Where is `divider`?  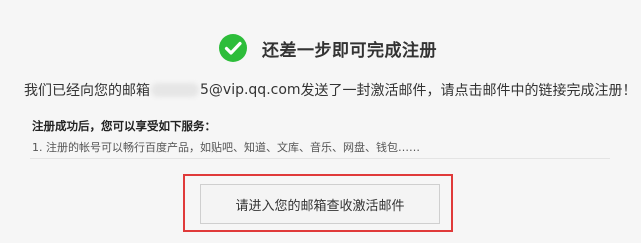 divider is located at coordinates (320, 158).